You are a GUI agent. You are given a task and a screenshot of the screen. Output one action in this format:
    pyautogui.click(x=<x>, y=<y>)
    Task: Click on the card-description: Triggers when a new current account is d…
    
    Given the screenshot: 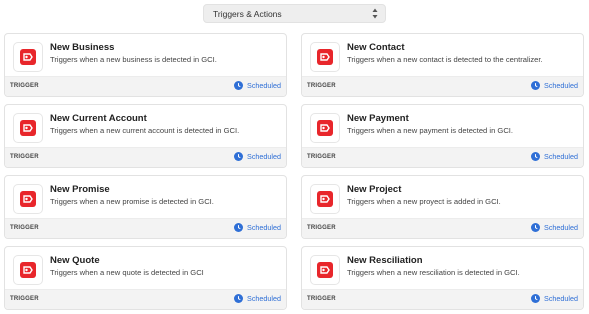 What is the action you would take?
    pyautogui.click(x=145, y=130)
    